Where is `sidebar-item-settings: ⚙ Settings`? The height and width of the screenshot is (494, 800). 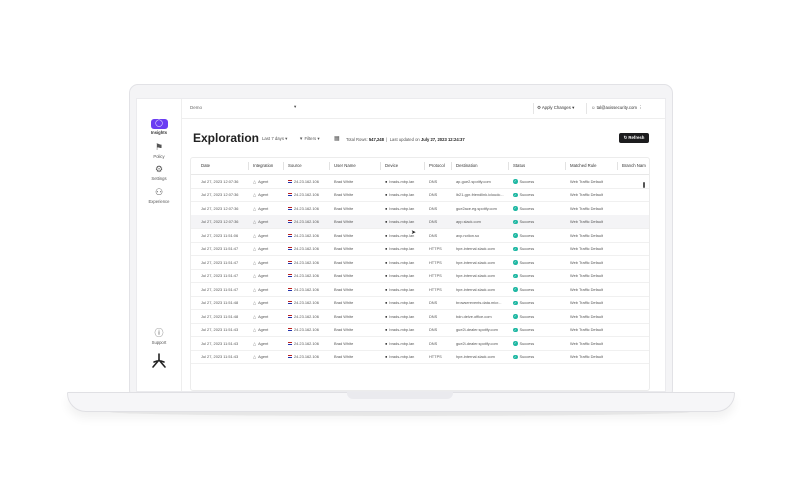
sidebar-item-settings: ⚙ Settings is located at coordinates (159, 172).